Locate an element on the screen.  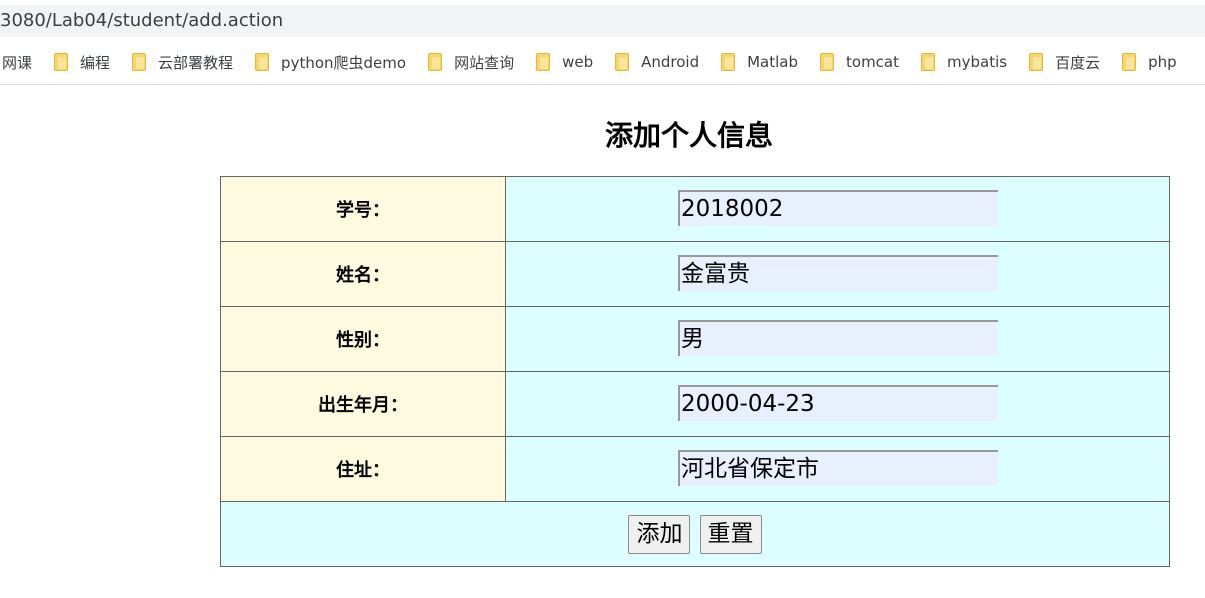
field-label: 性别： is located at coordinates (363, 339).